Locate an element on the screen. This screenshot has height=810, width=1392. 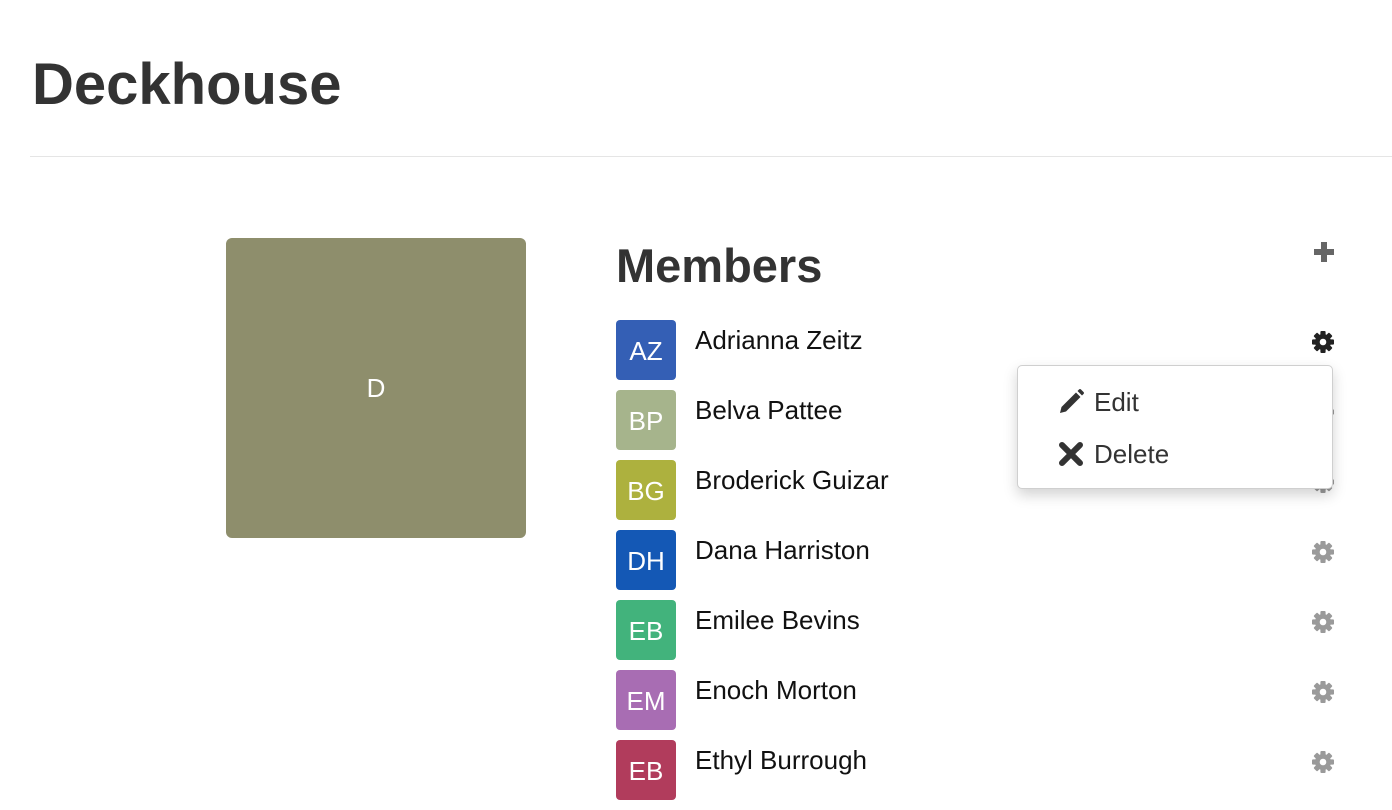
member-actions-menu: Edit Delete is located at coordinates (1175, 427).